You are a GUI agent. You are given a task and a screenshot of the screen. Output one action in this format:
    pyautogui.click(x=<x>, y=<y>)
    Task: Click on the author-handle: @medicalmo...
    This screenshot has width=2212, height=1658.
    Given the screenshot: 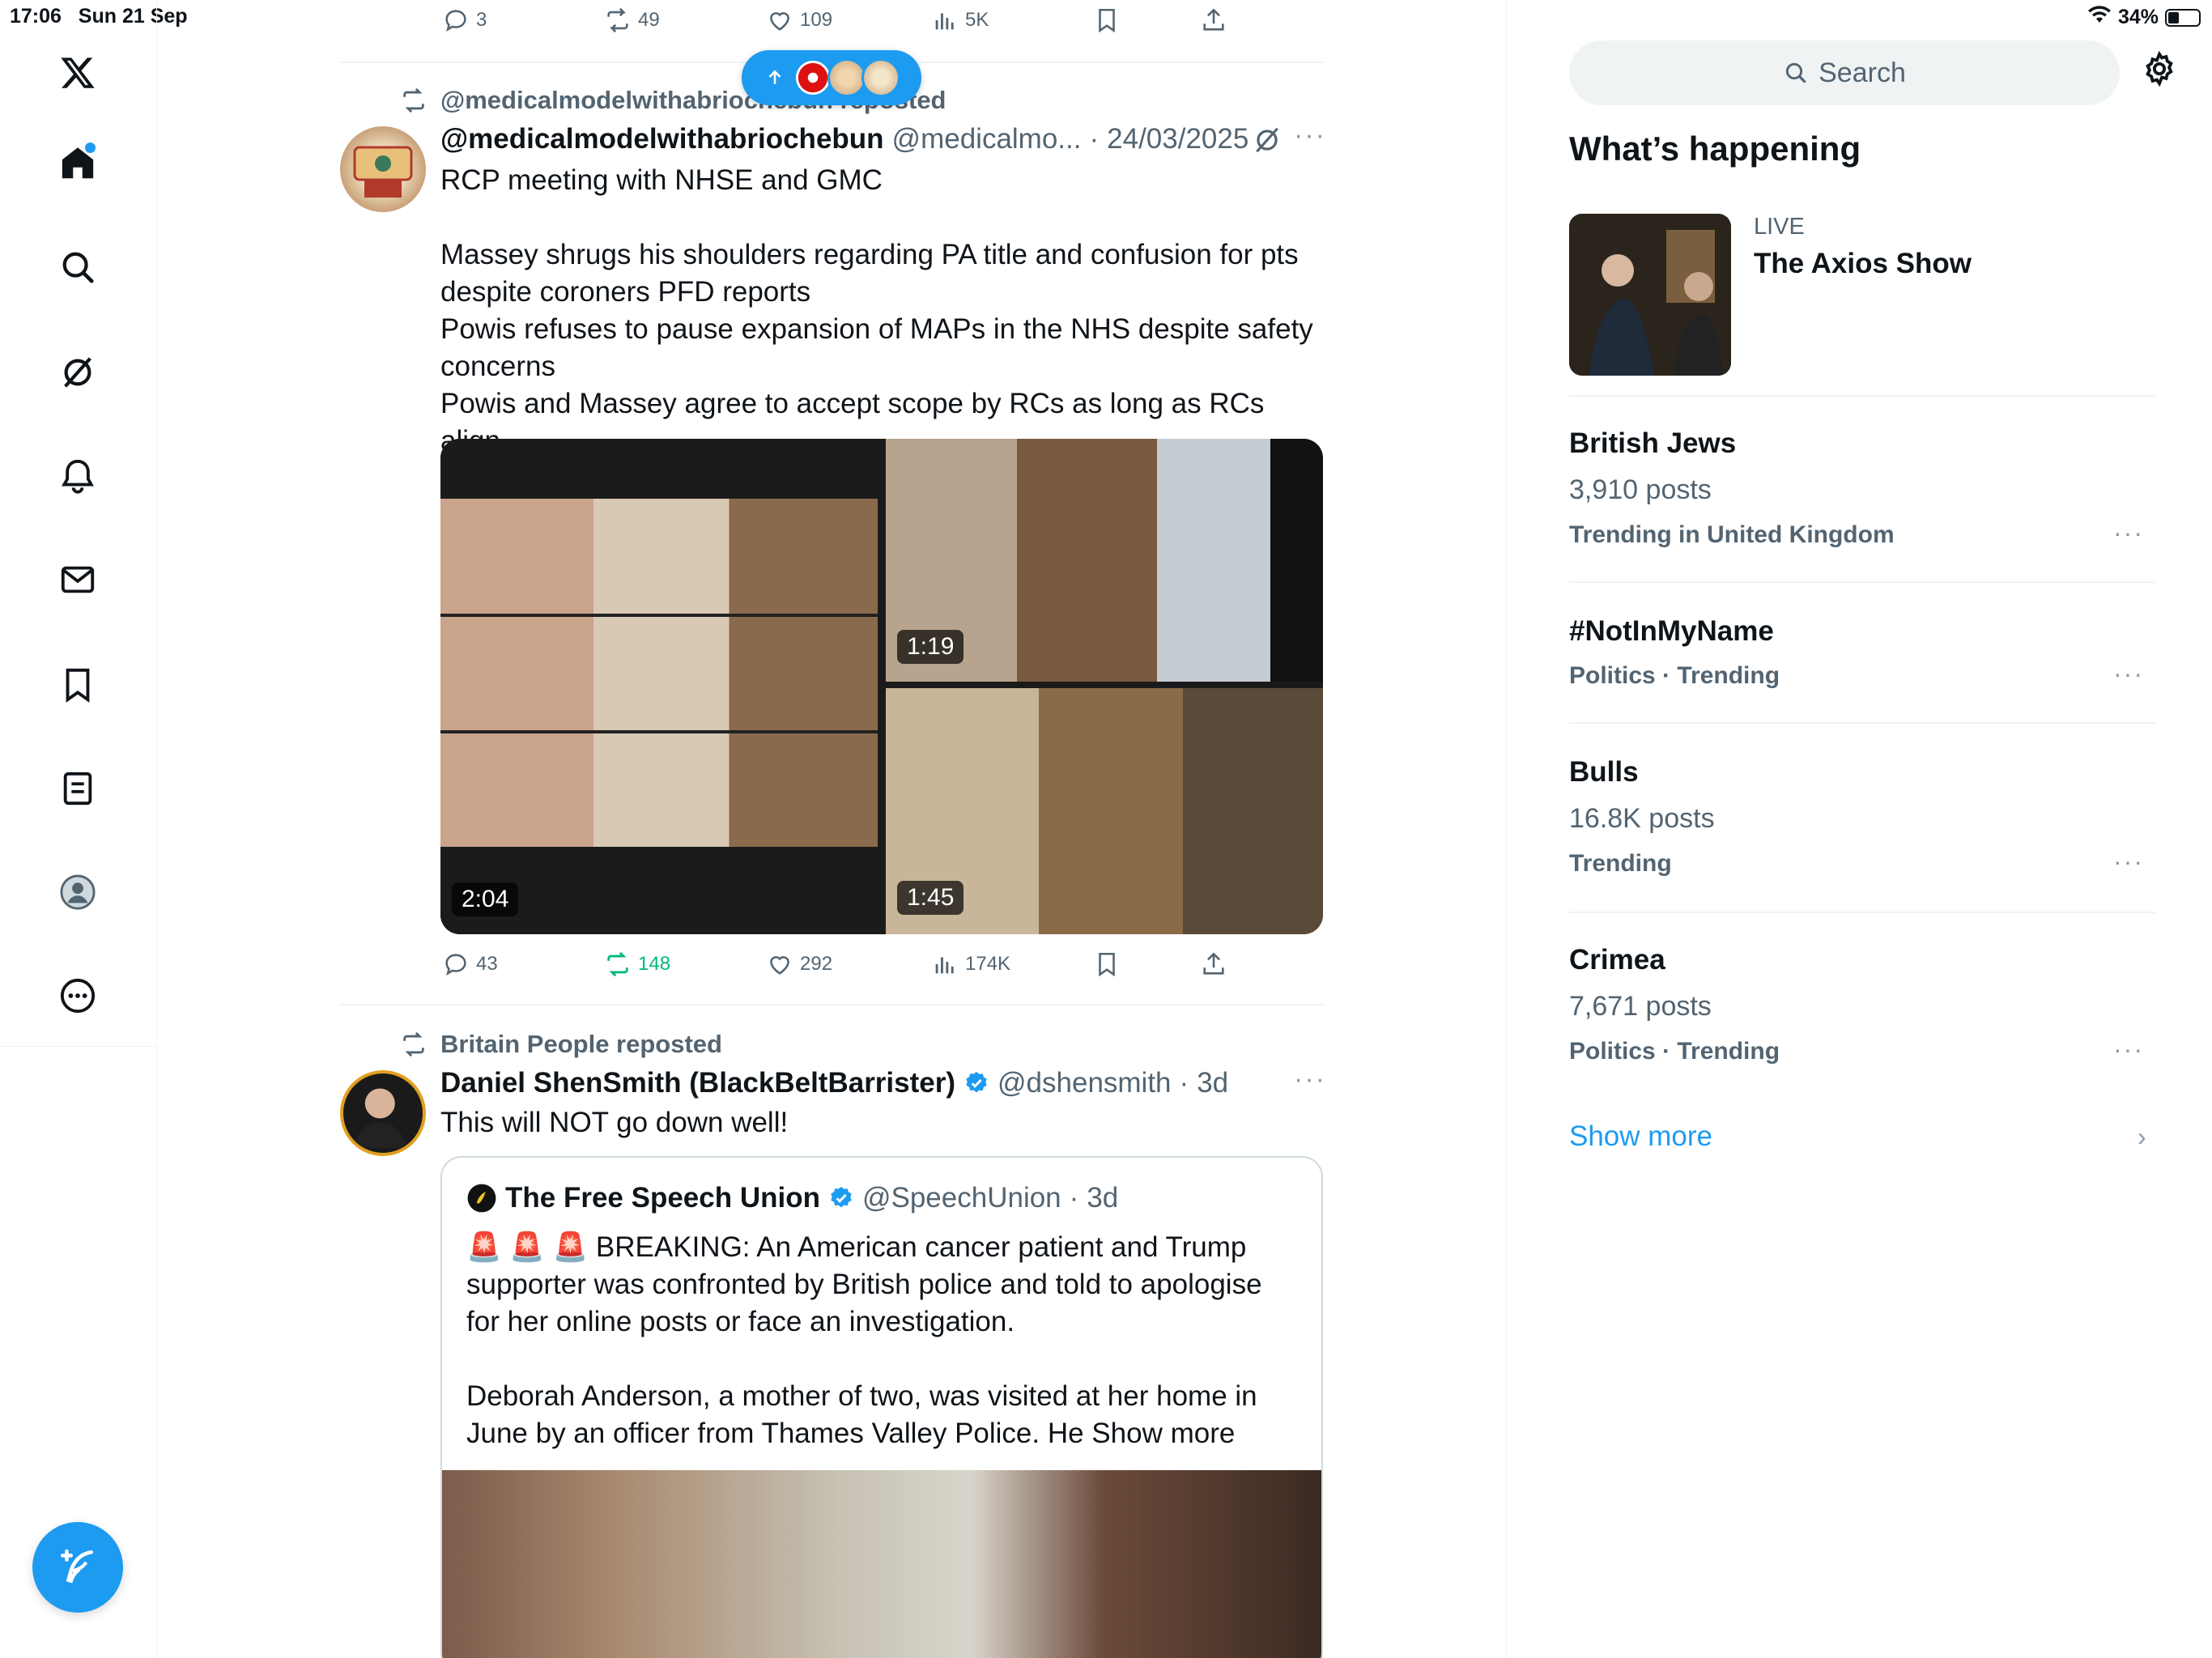 What is the action you would take?
    pyautogui.click(x=987, y=139)
    